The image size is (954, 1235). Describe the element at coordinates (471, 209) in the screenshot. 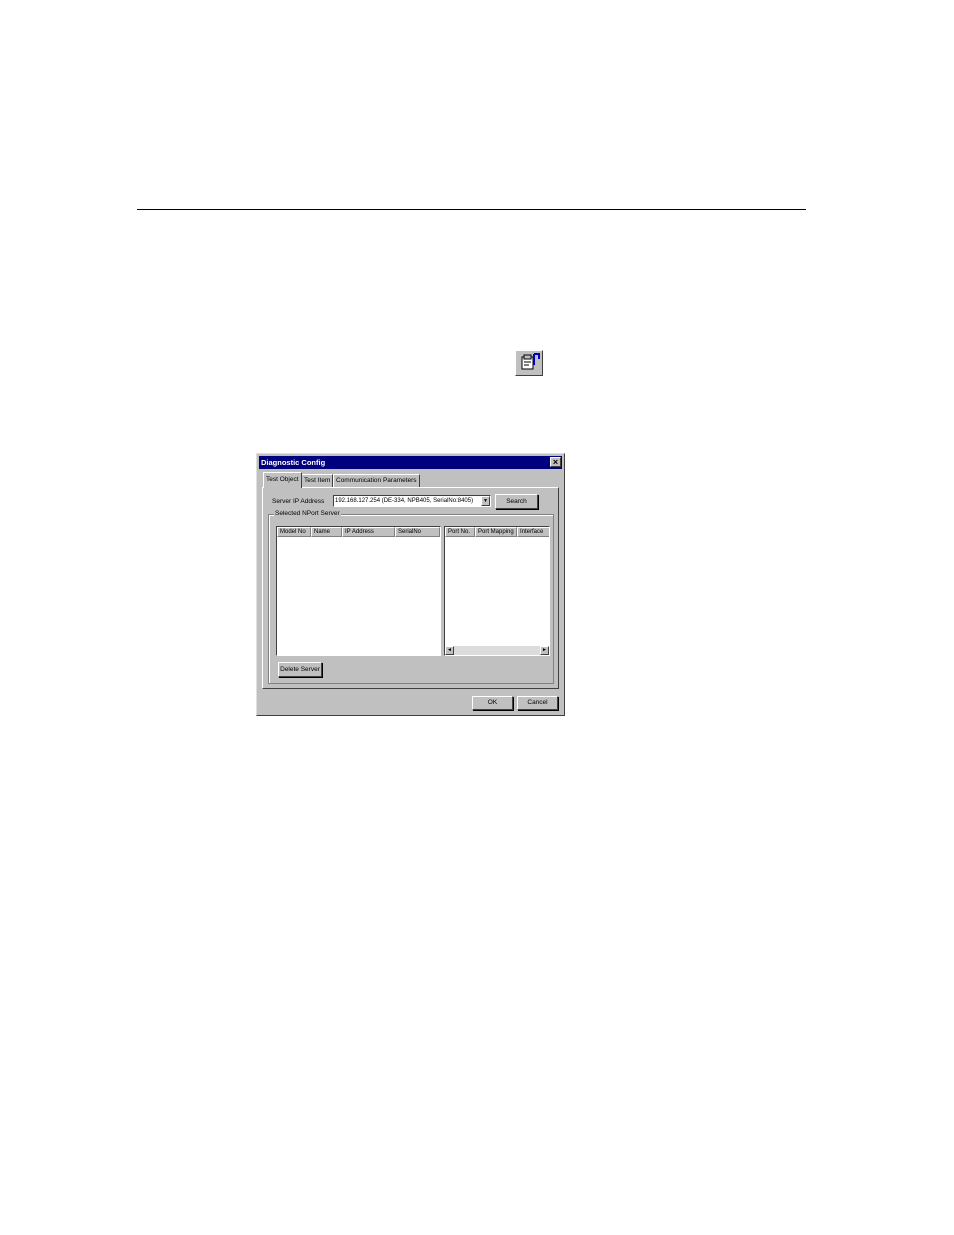

I see `page-divider-rule` at that location.